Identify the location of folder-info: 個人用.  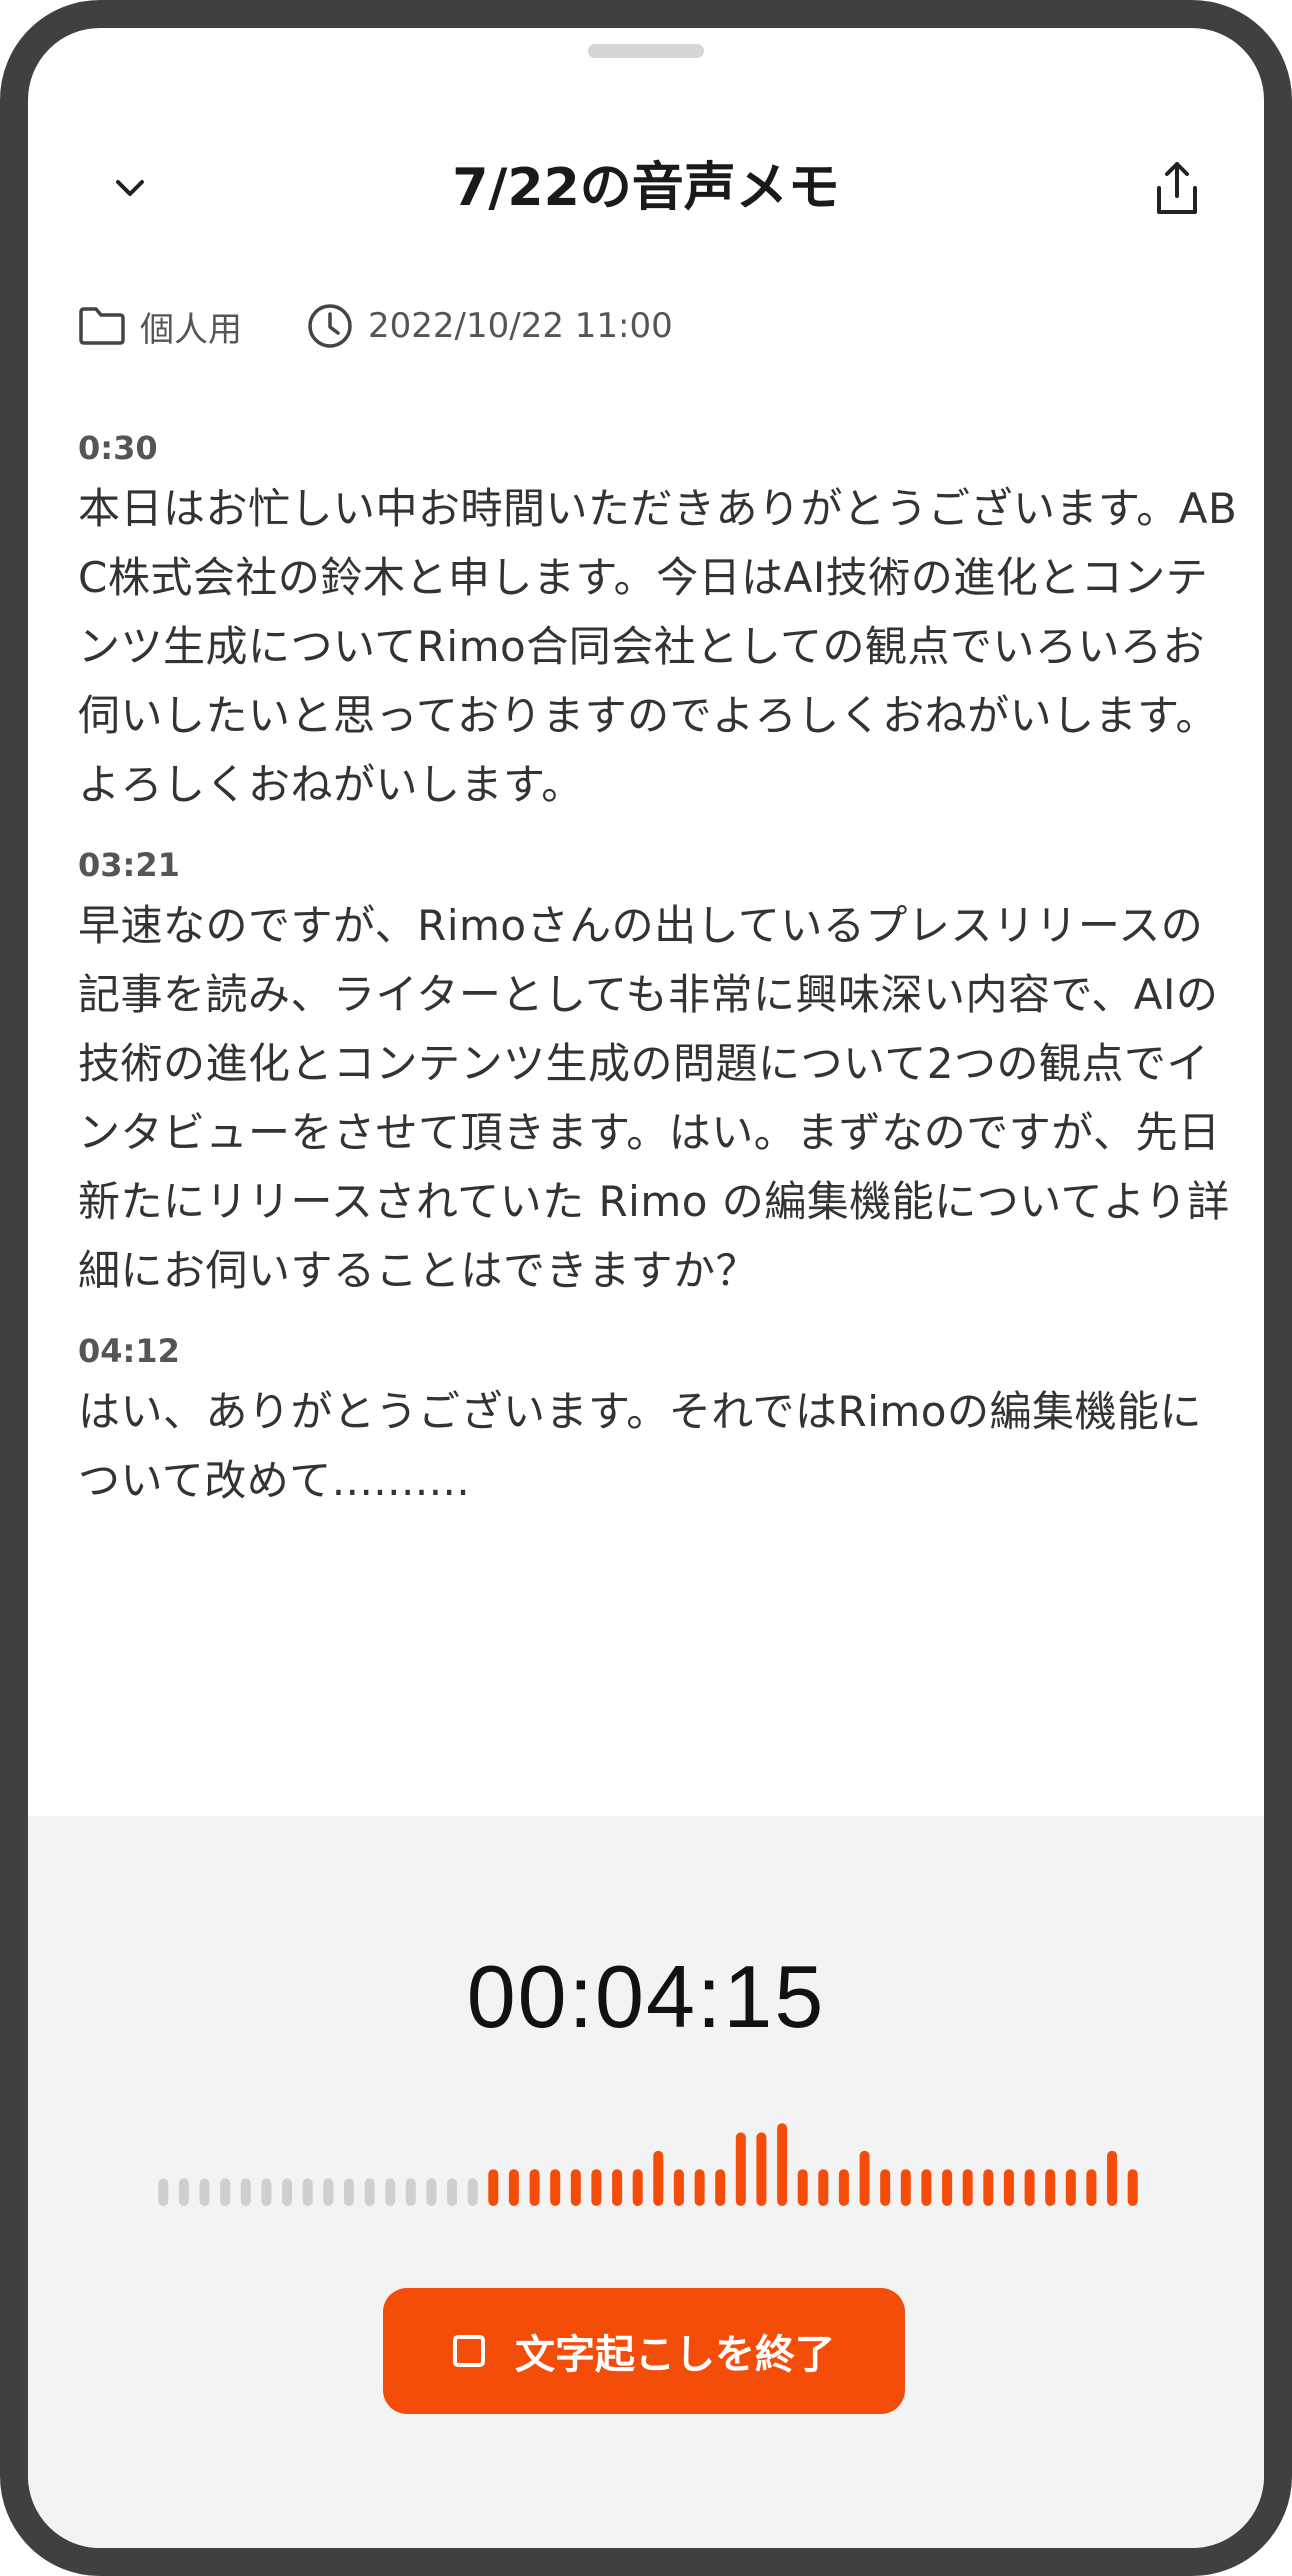
(160, 326).